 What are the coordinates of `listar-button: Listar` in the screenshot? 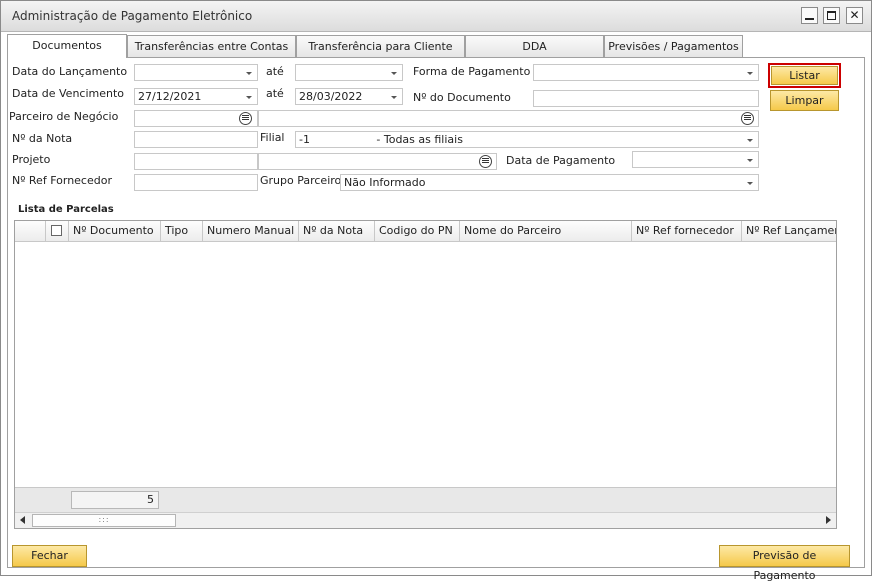 It's located at (804, 75).